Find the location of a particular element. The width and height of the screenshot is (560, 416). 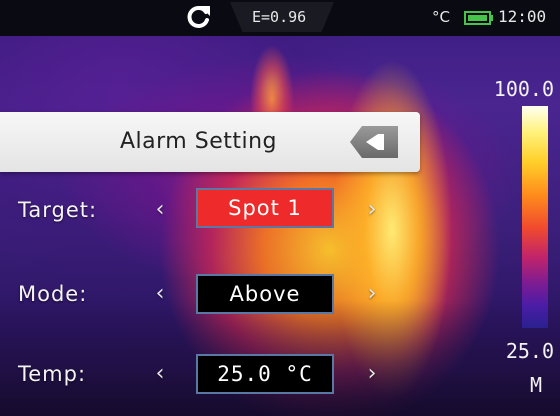

refresh-icon is located at coordinates (199, 17).